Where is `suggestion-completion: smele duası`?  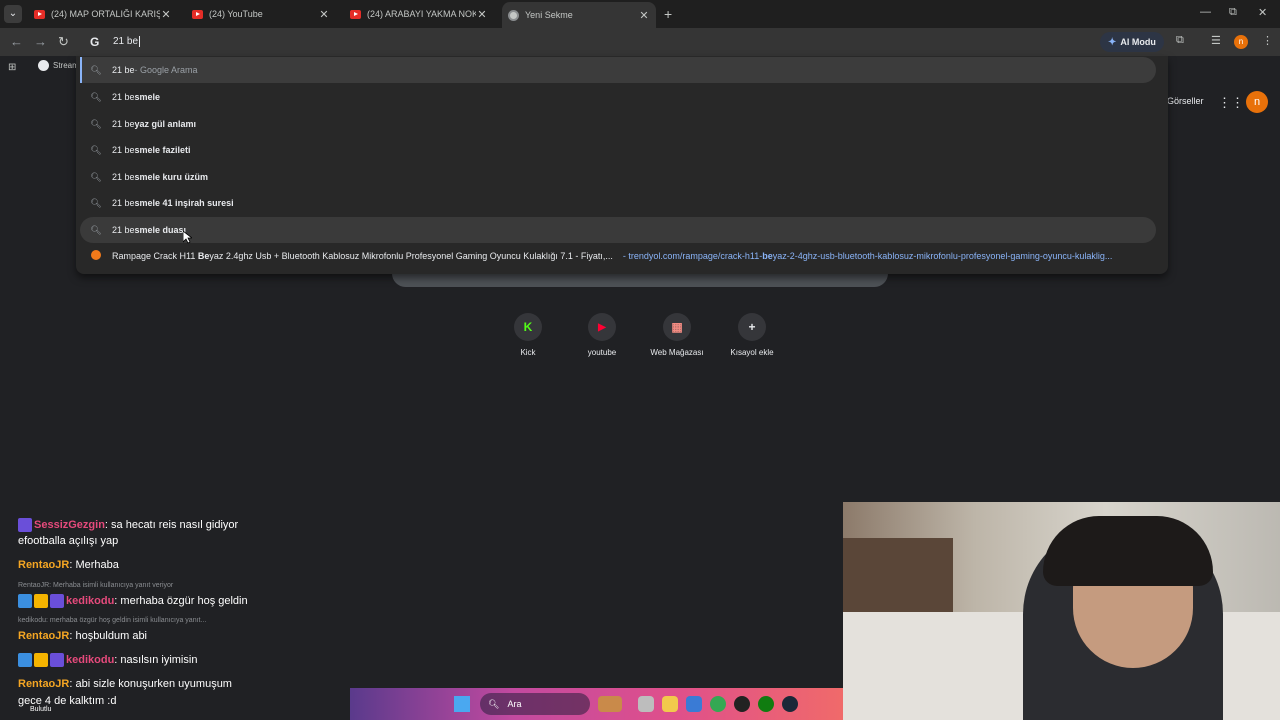 suggestion-completion: smele duası is located at coordinates (160, 230).